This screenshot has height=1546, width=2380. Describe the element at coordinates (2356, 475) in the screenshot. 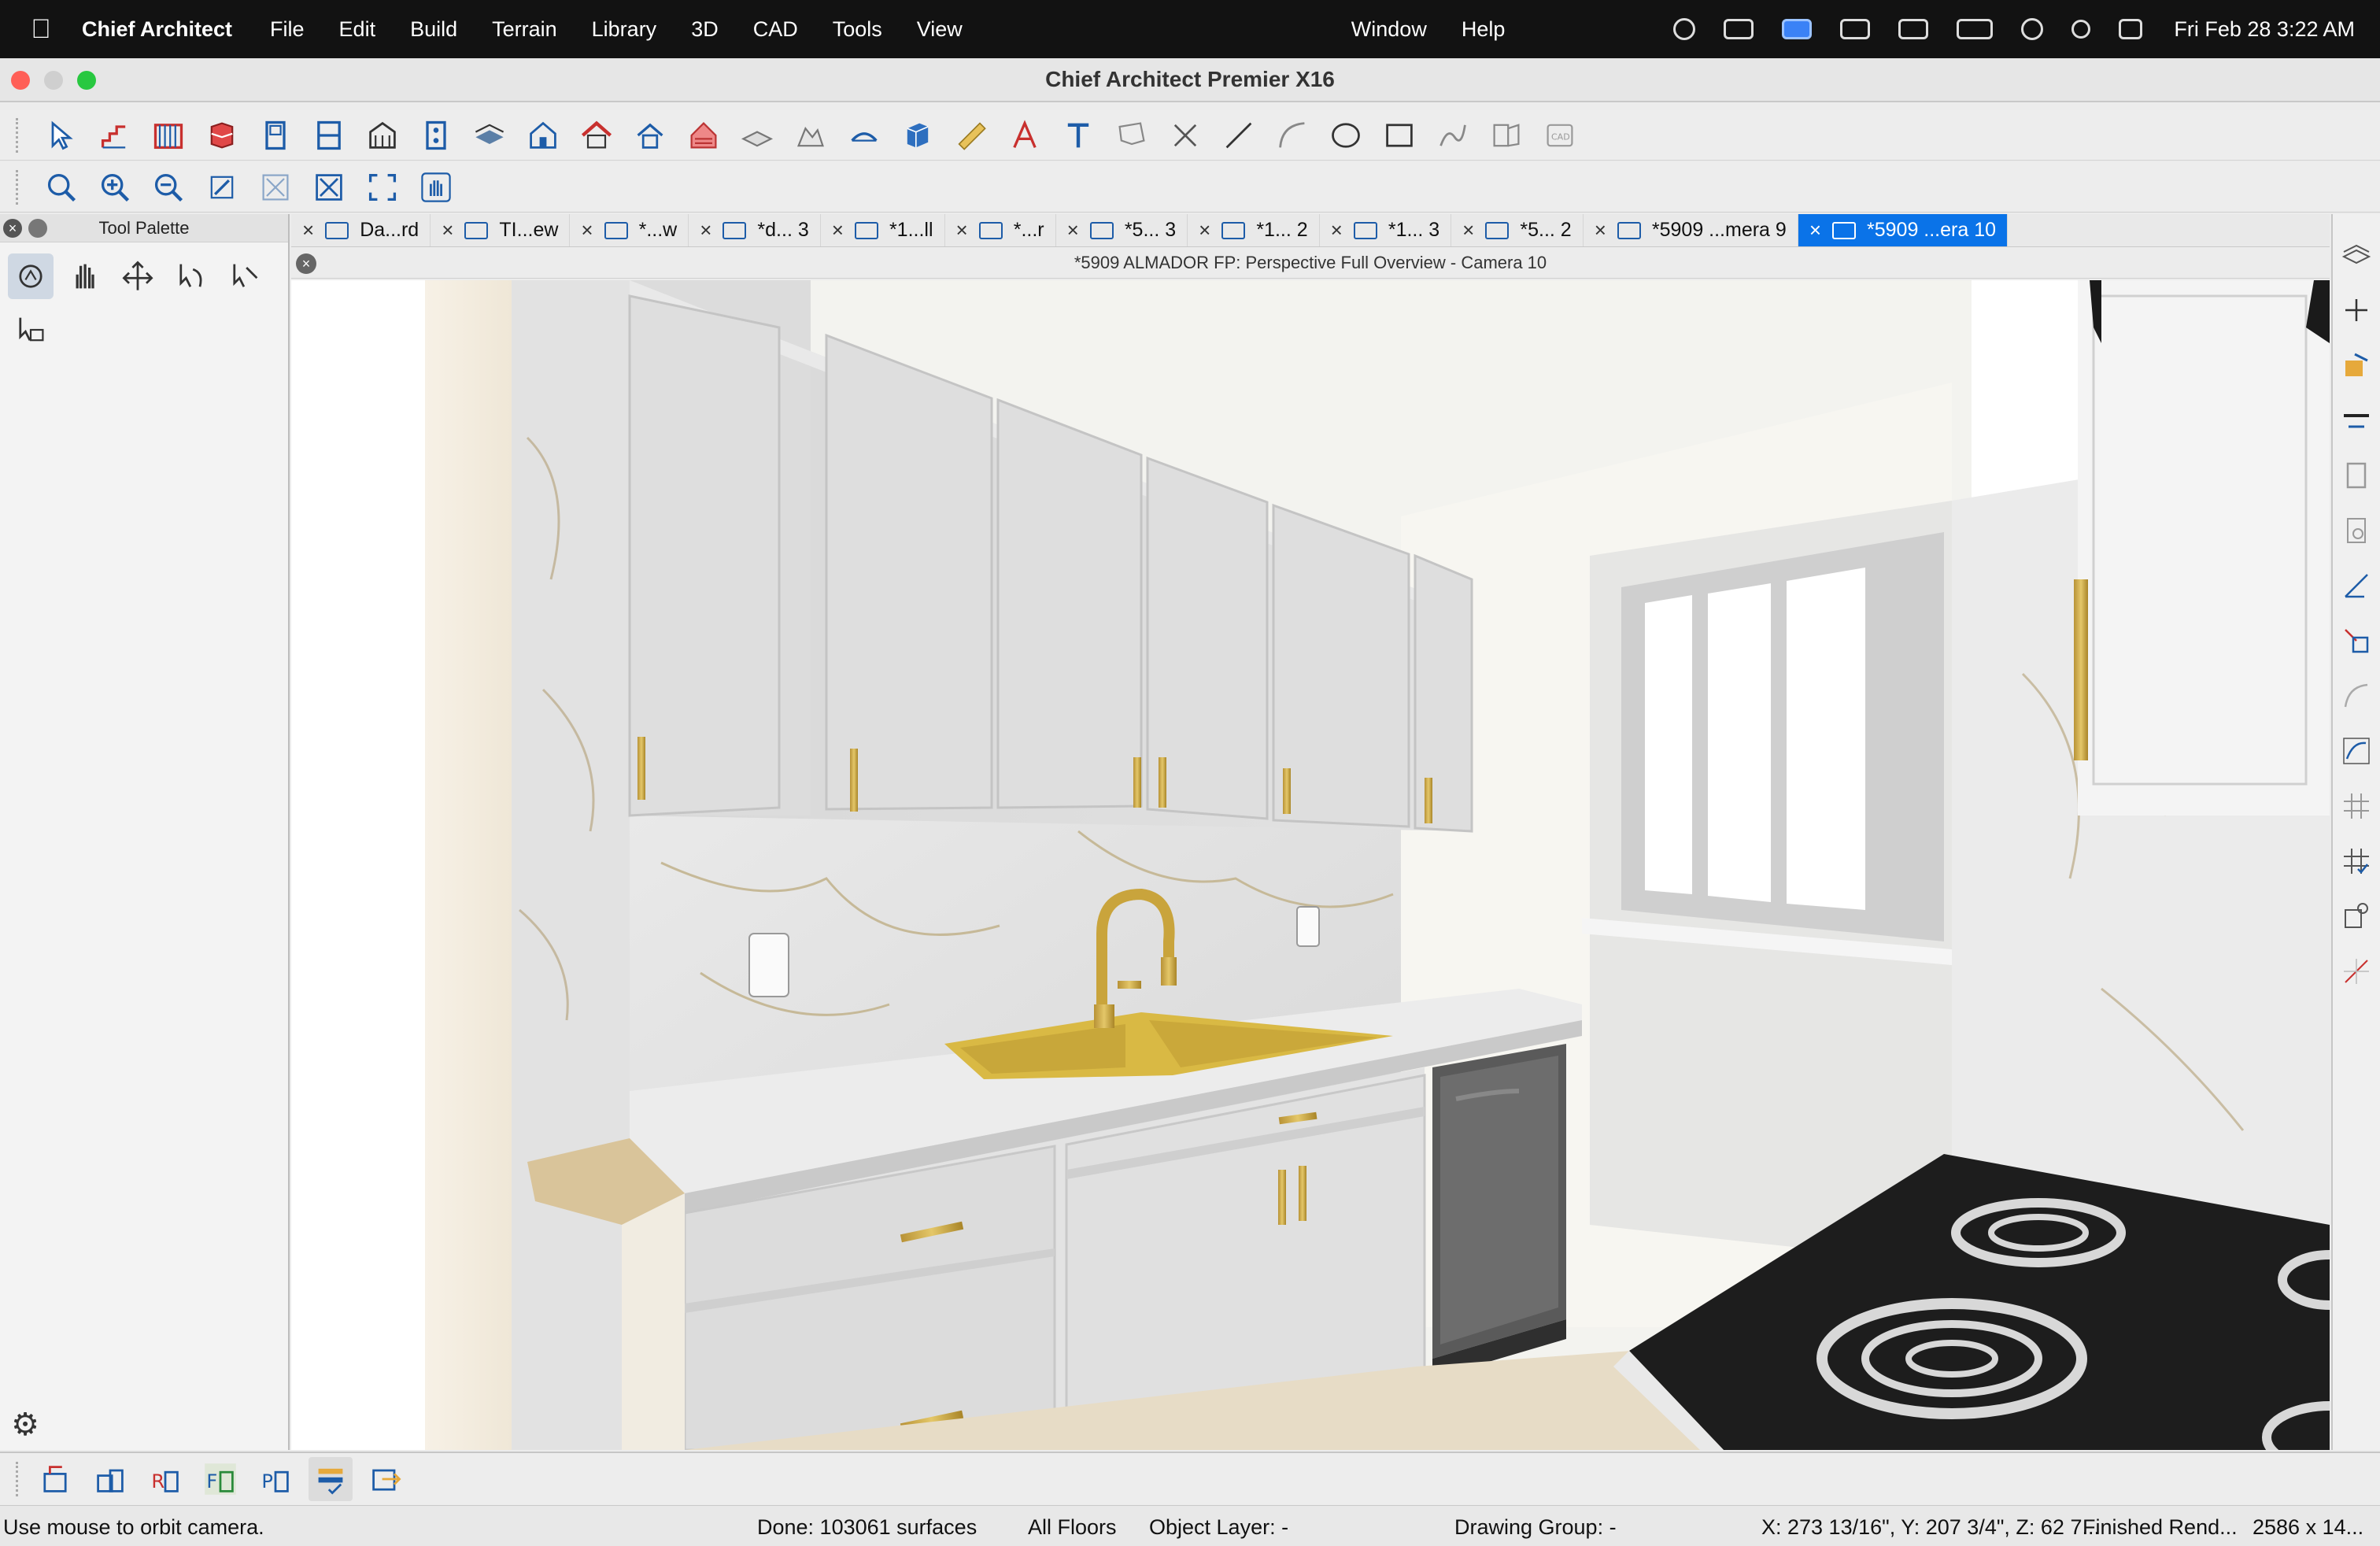

I see `page-icon` at that location.